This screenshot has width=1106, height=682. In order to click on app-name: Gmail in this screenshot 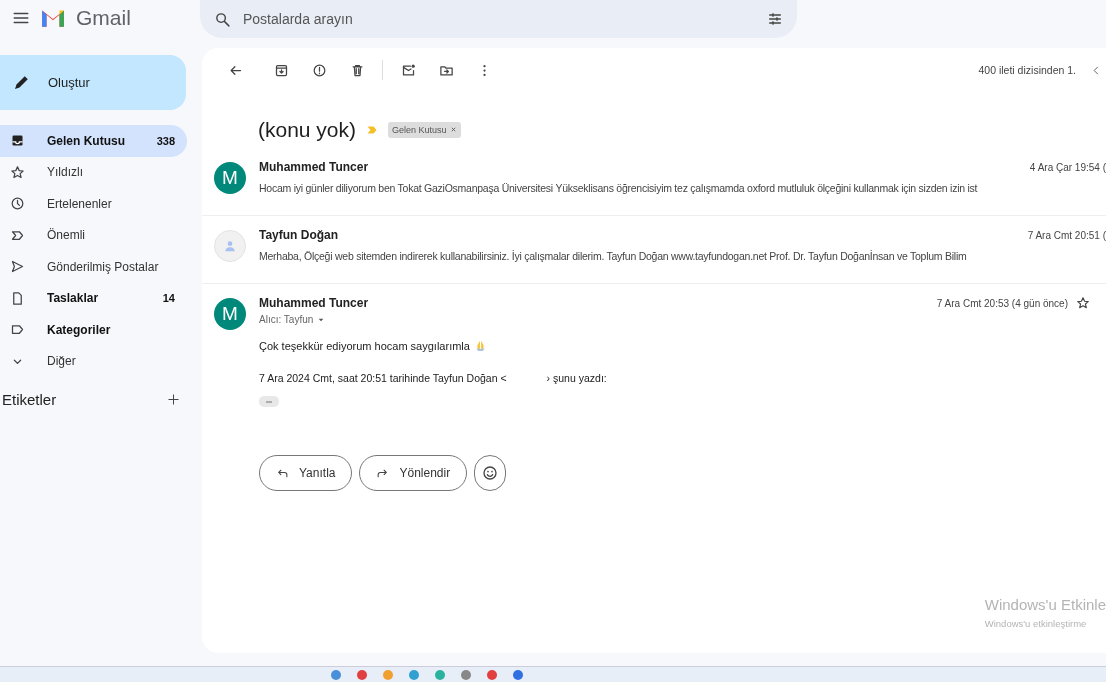, I will do `click(103, 18)`.